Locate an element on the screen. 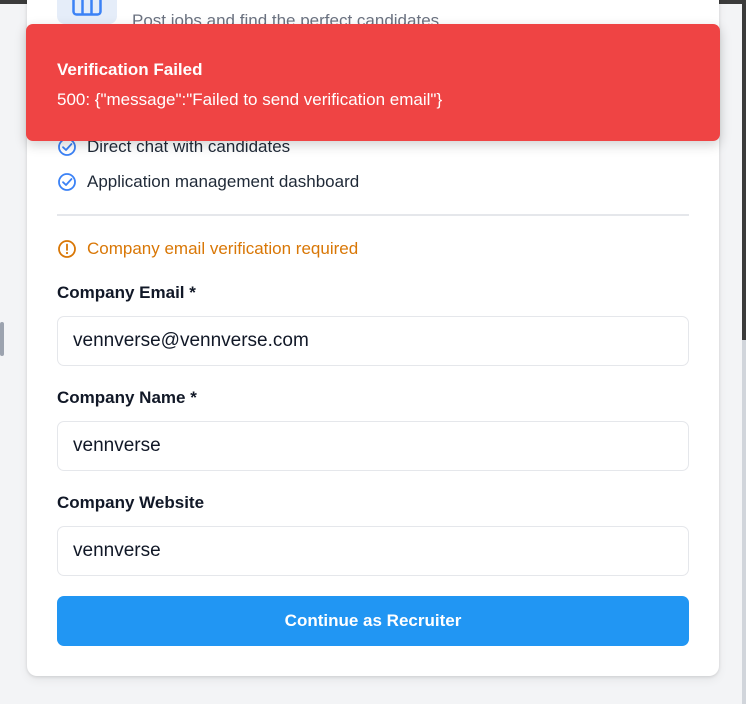  feature-label: Application management dashboard is located at coordinates (223, 181).